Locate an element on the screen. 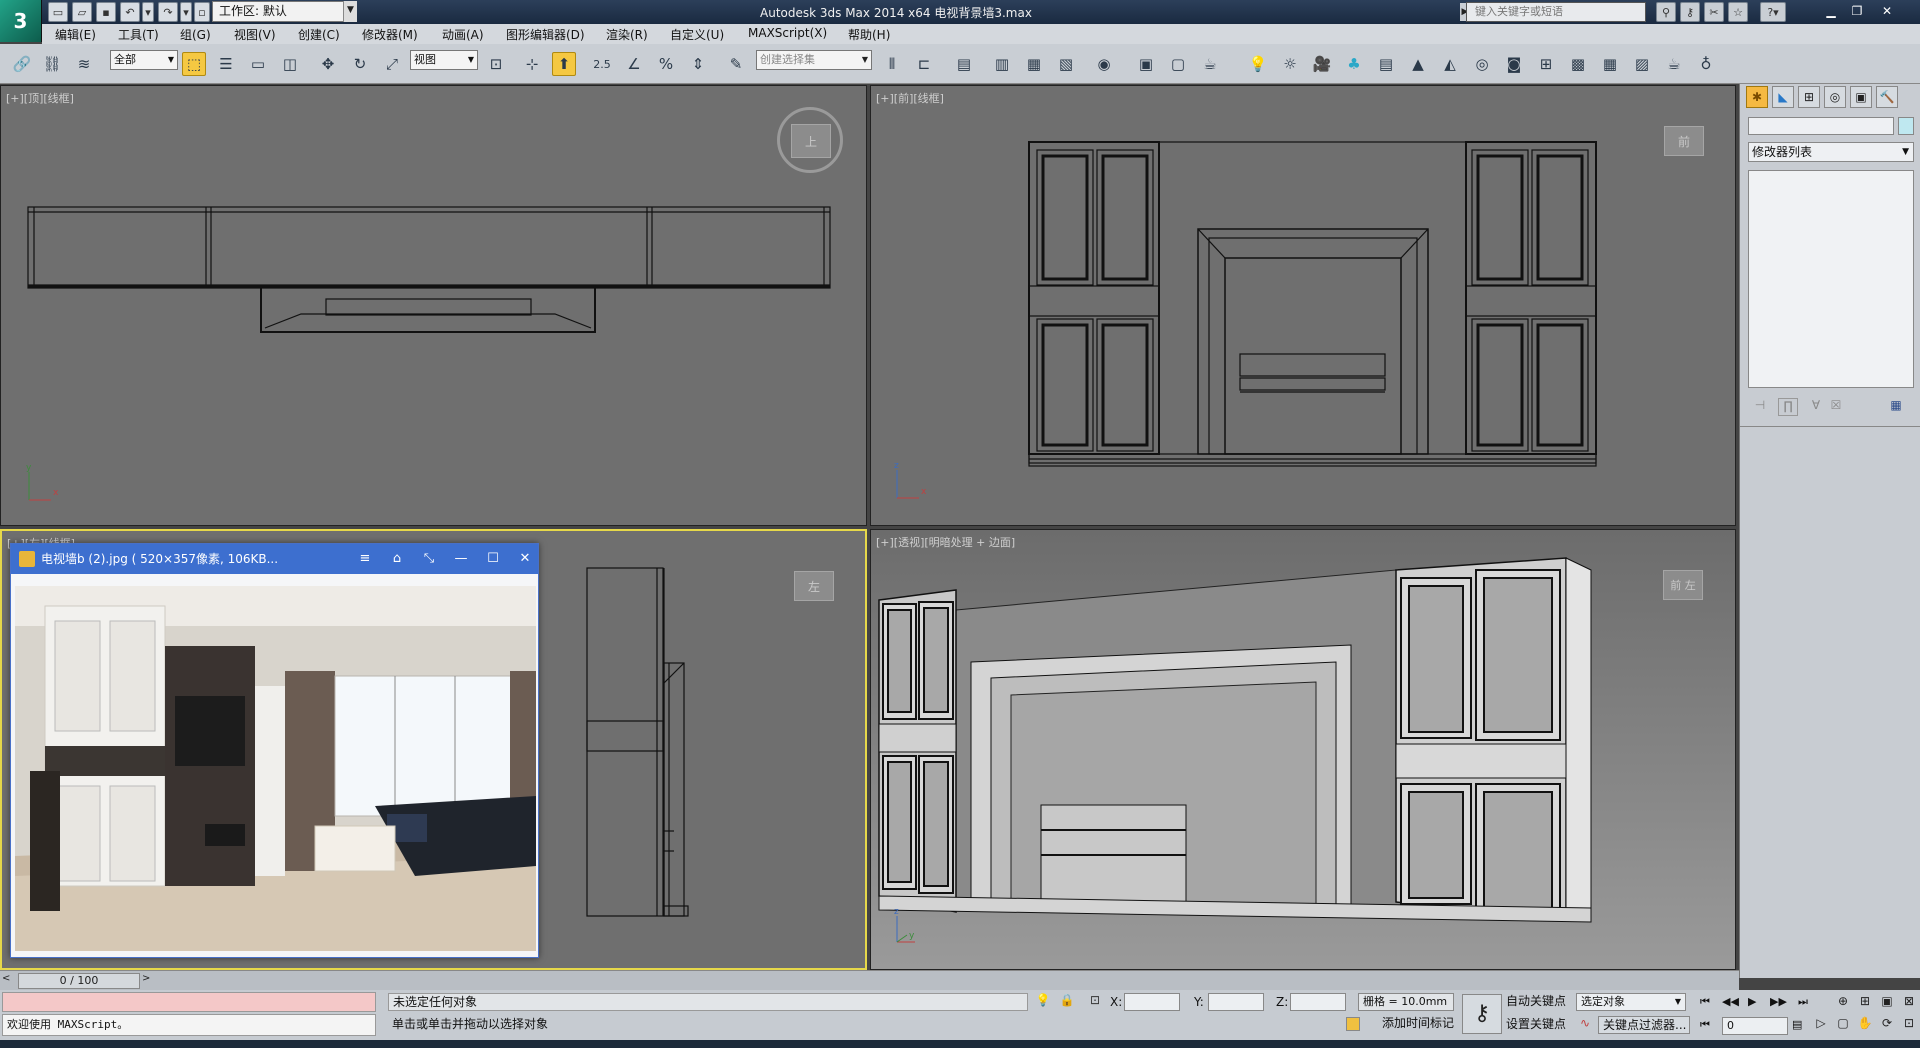 The width and height of the screenshot is (1920, 1048). menu-tools: 工具(T) is located at coordinates (138, 34).